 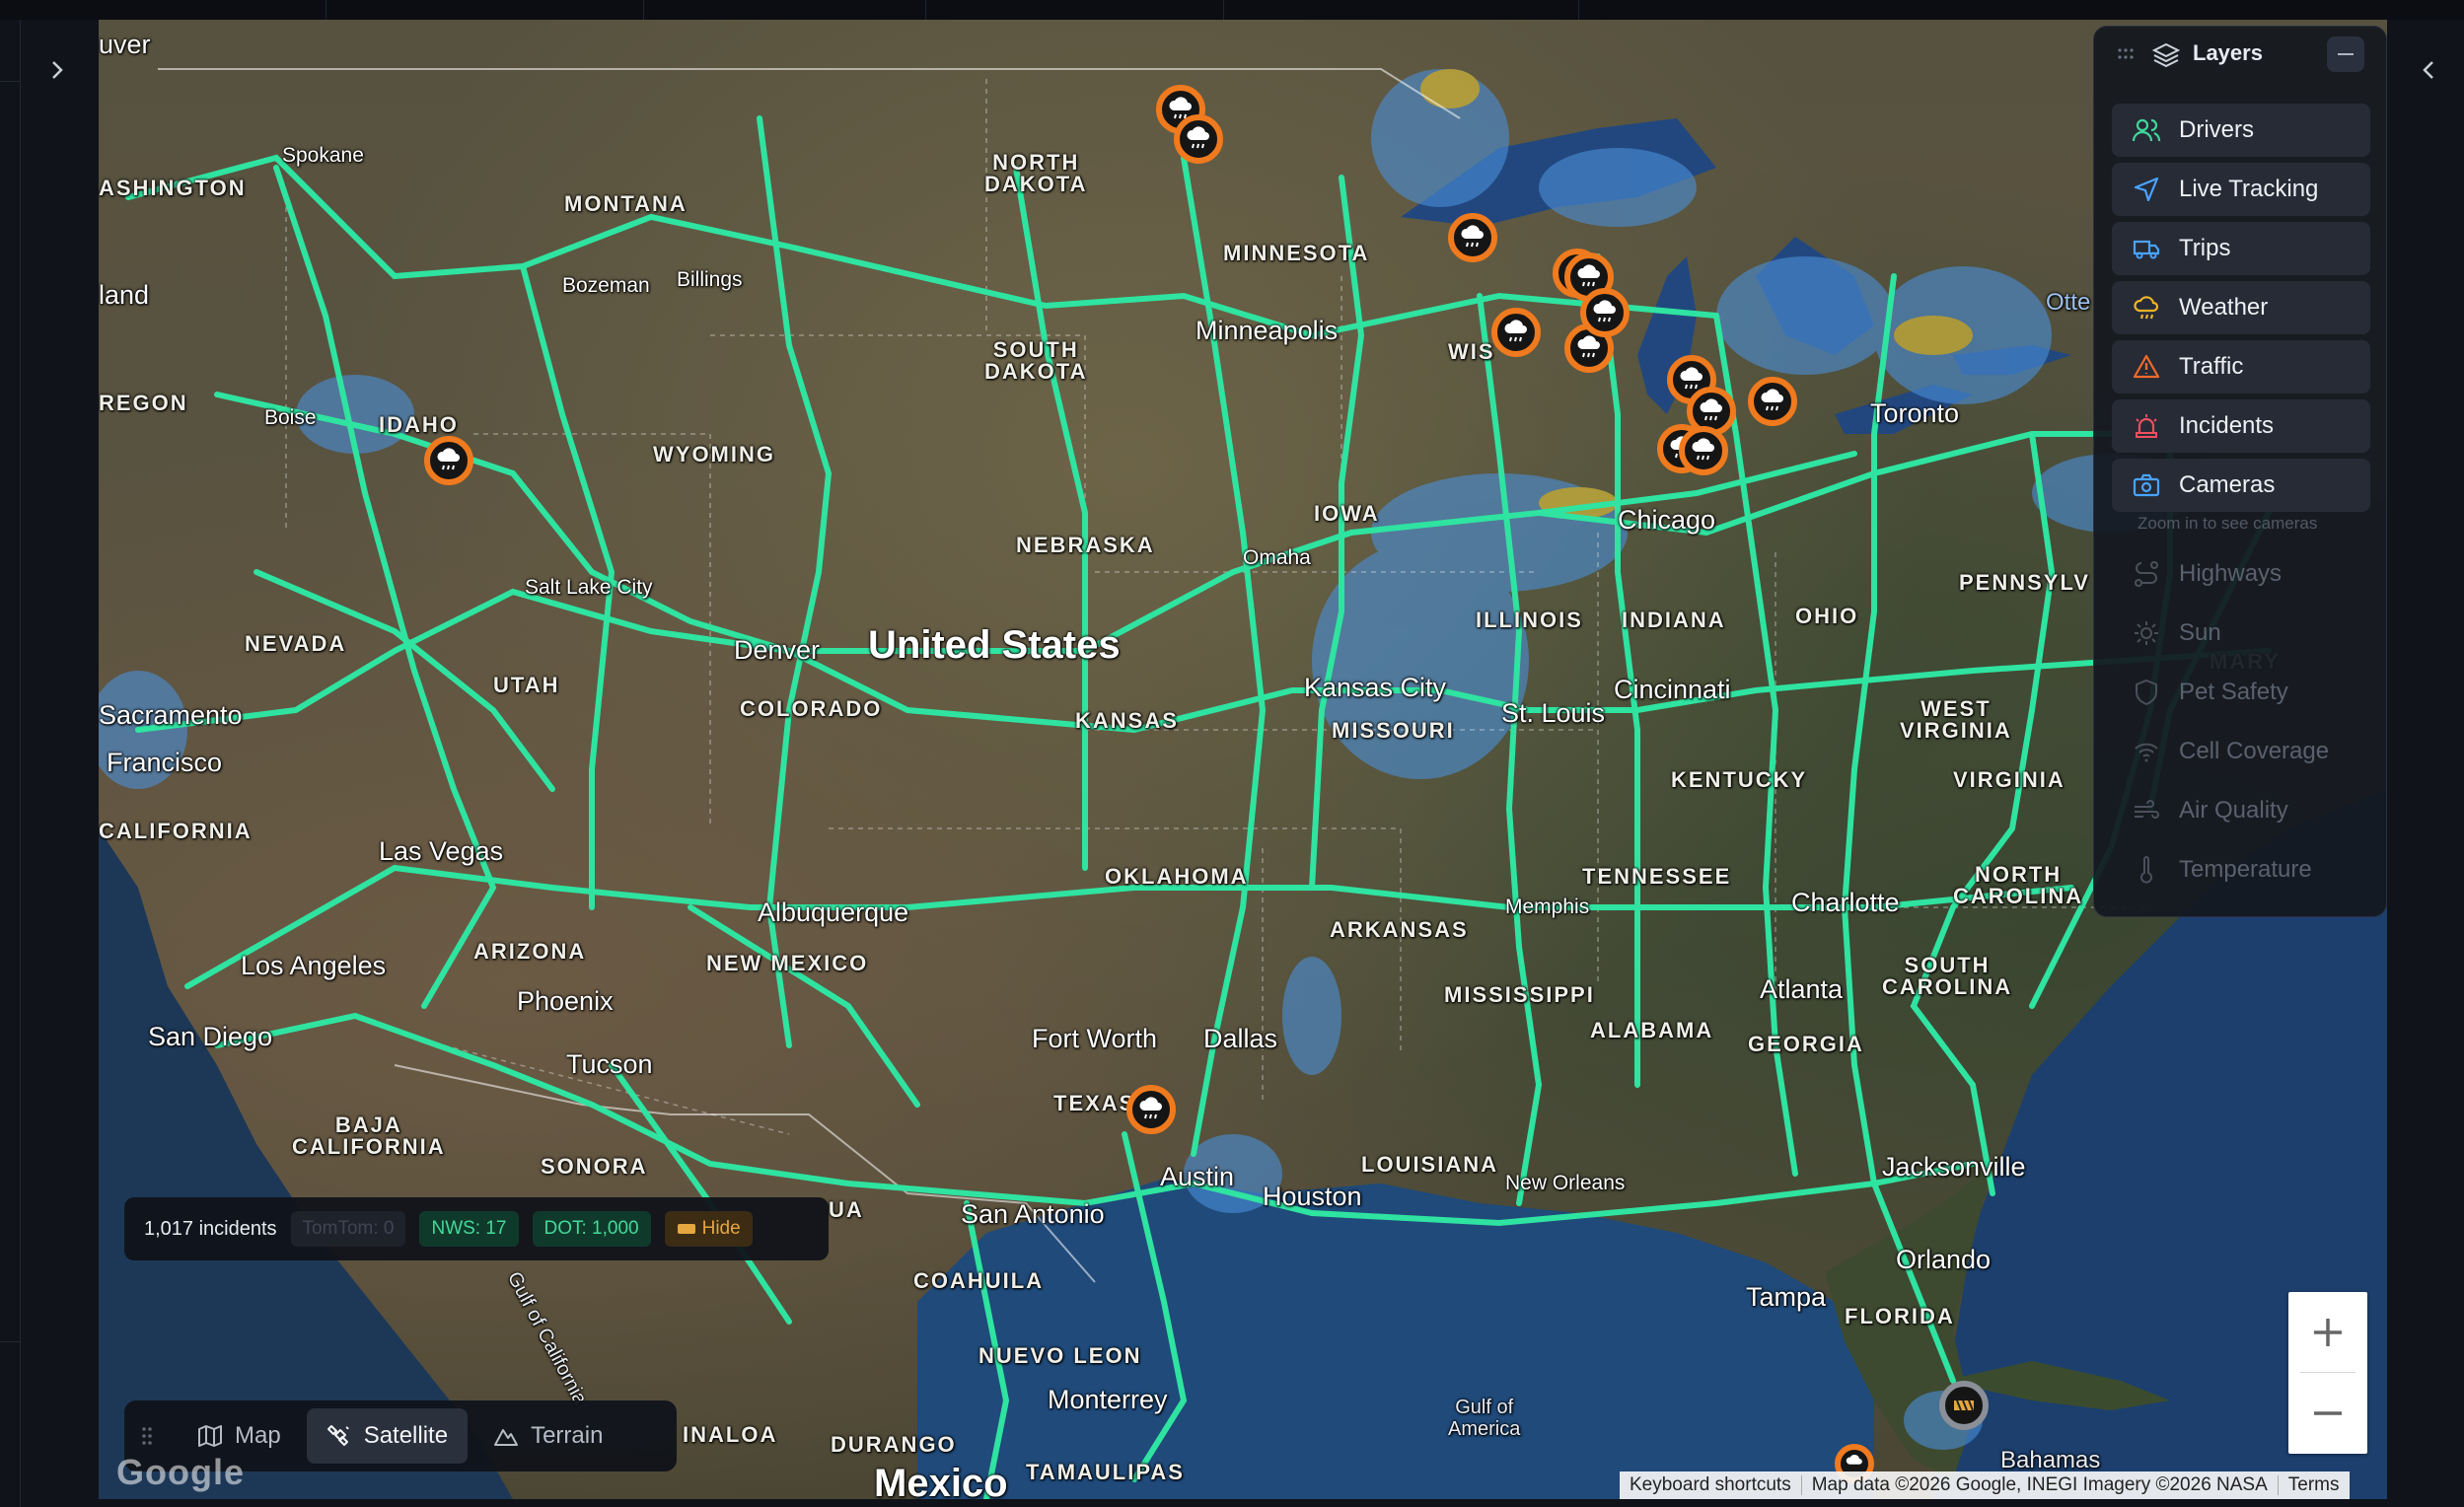 What do you see at coordinates (2228, 52) in the screenshot?
I see `layers-panel-title: Layers` at bounding box center [2228, 52].